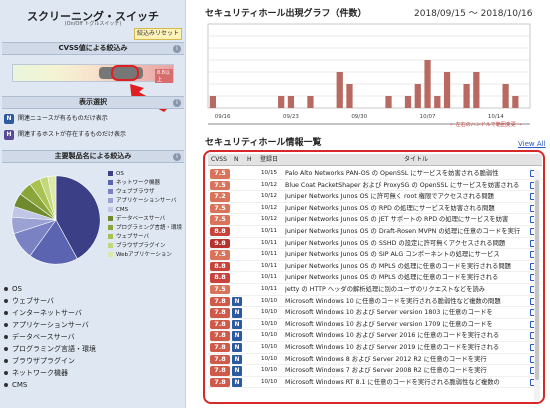 This screenshot has height=408, width=550. What do you see at coordinates (94, 301) in the screenshot?
I see `product-item: ウェブサーバ` at bounding box center [94, 301].